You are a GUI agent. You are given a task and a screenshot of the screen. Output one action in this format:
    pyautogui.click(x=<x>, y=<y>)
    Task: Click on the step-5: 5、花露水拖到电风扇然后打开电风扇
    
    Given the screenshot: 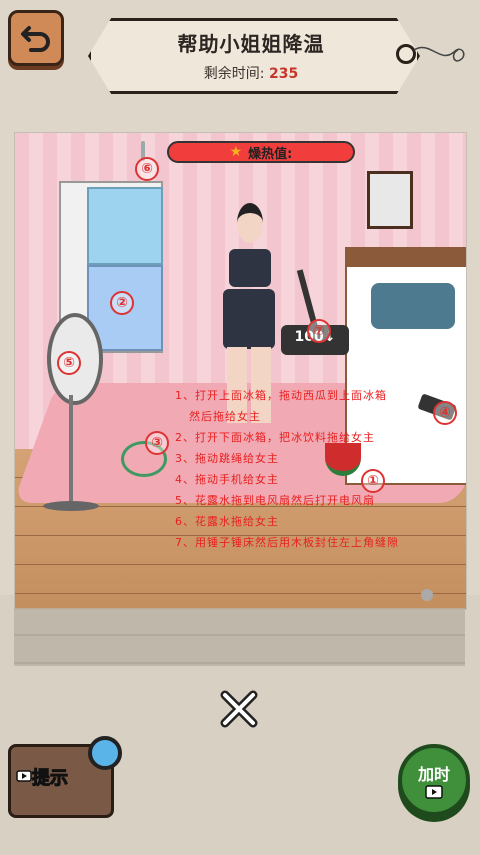 What is the action you would take?
    pyautogui.click(x=275, y=500)
    